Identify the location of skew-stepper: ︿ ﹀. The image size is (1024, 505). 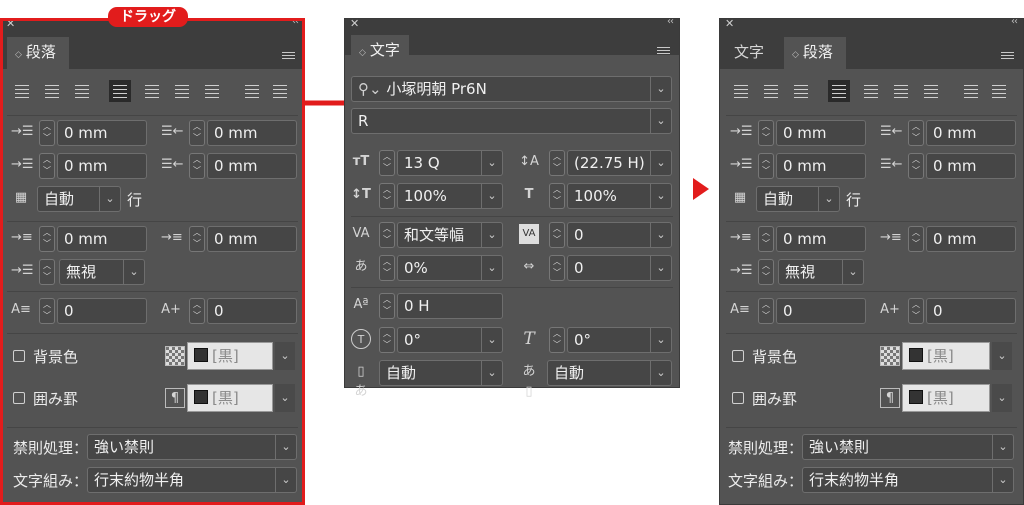
(557, 340).